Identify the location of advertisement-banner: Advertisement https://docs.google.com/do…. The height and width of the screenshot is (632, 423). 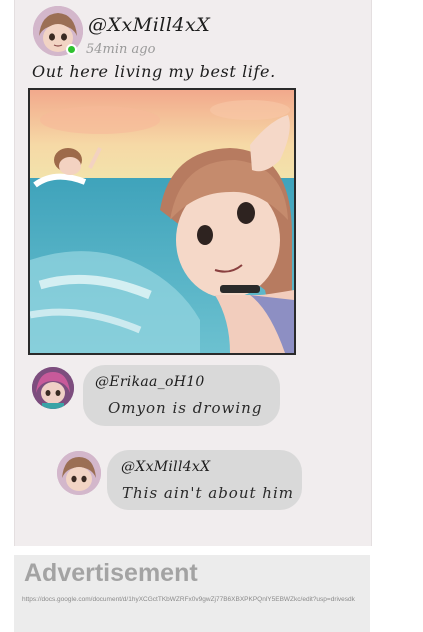
(192, 593).